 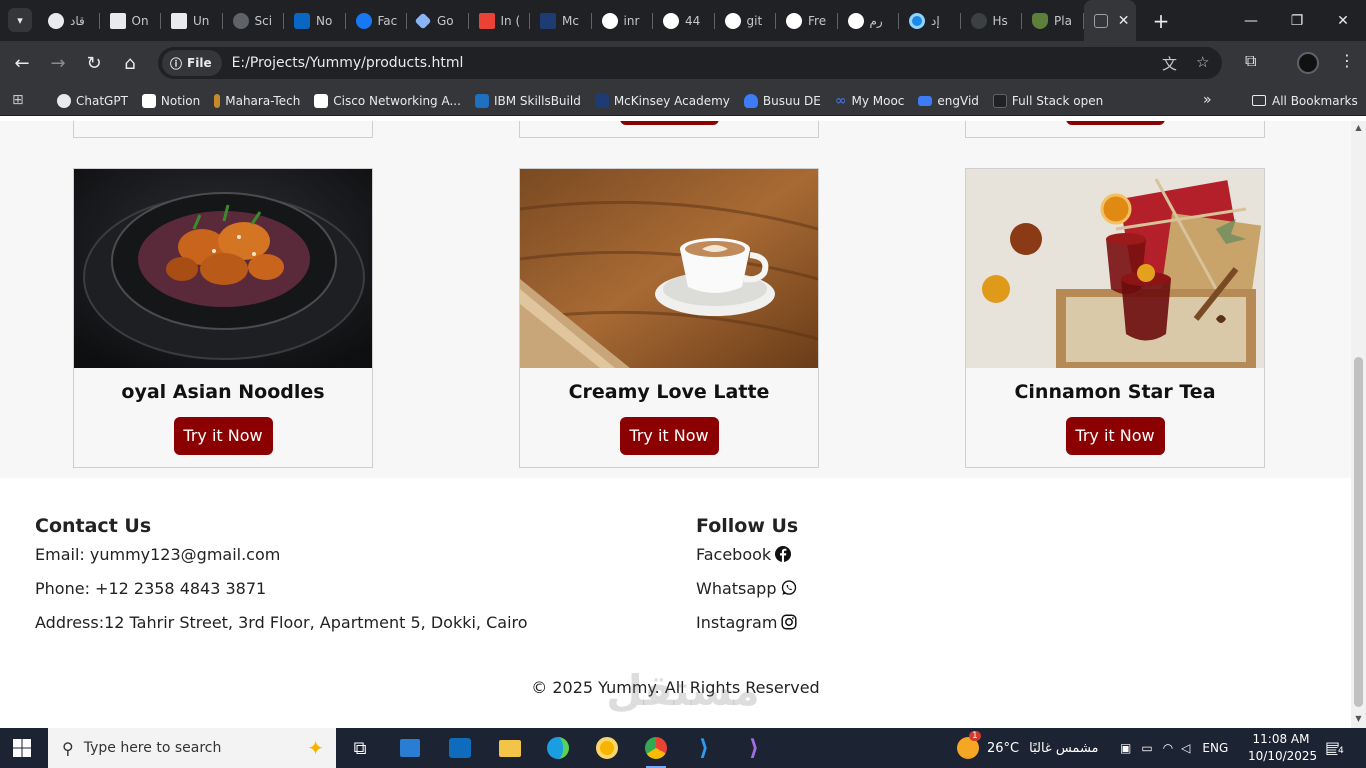 What do you see at coordinates (1168, 748) in the screenshot?
I see `wifi-icon: ◠` at bounding box center [1168, 748].